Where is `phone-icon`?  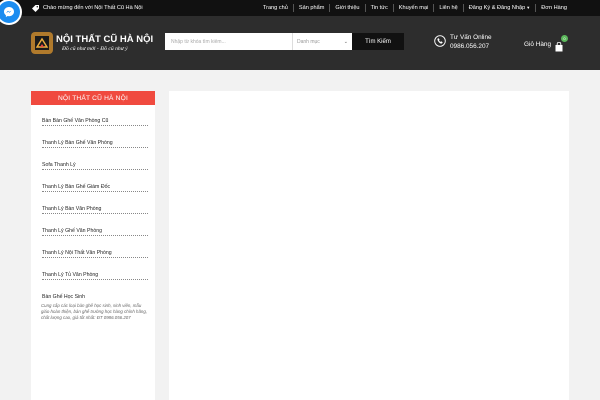 phone-icon is located at coordinates (440, 41).